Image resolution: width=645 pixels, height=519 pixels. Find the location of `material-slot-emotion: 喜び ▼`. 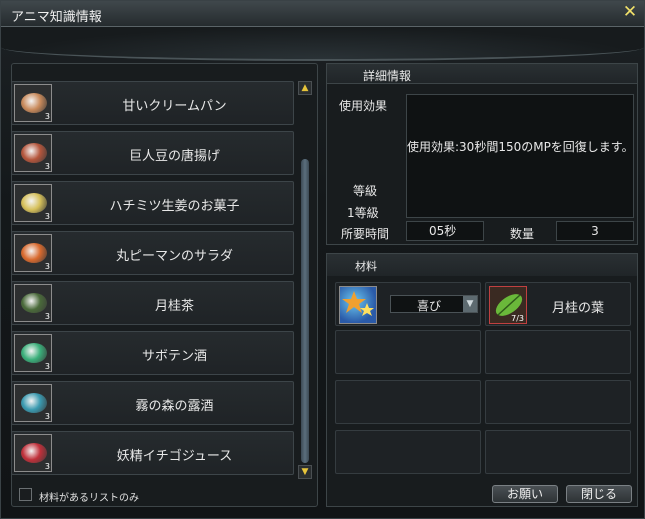

material-slot-emotion: 喜び ▼ is located at coordinates (408, 304).